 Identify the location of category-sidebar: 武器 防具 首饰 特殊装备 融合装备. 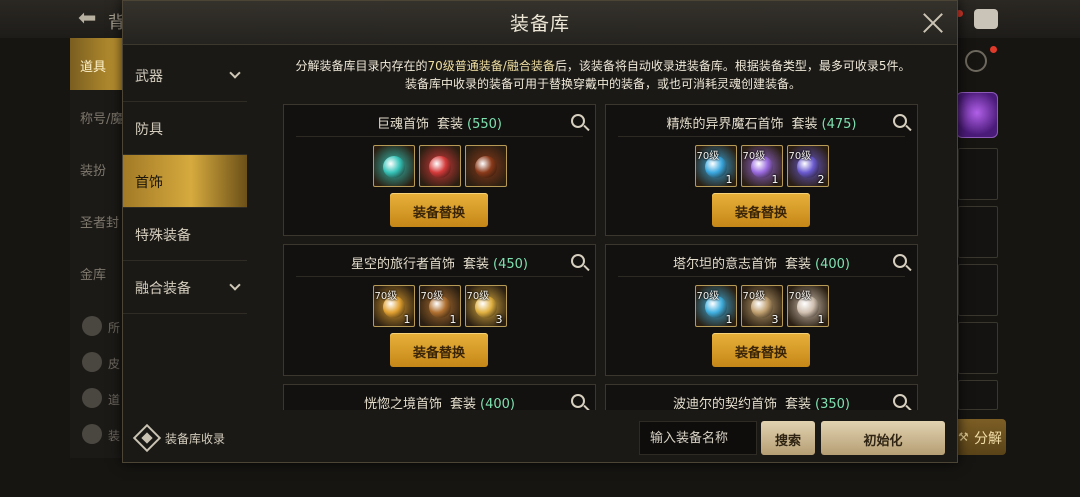
(185, 181).